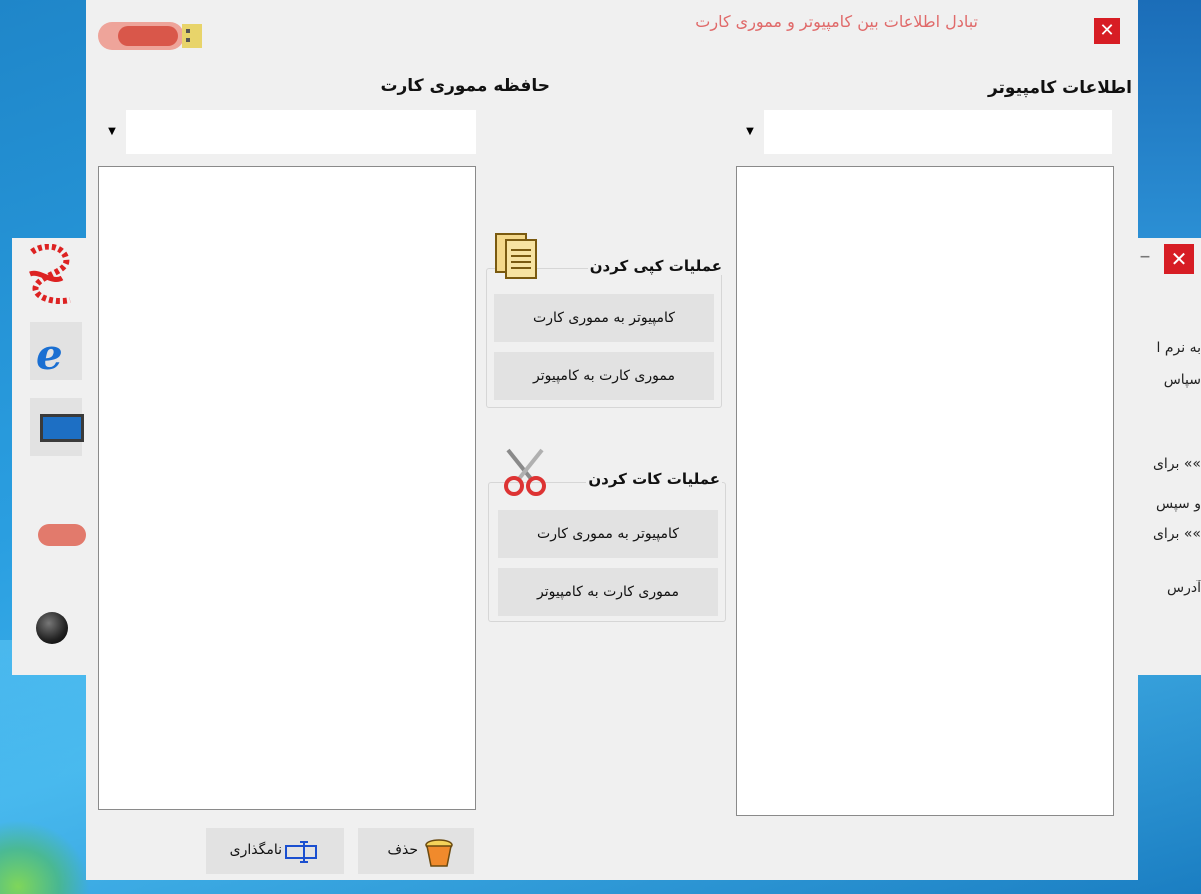  What do you see at coordinates (525, 472) in the screenshot?
I see `scissors-icon` at bounding box center [525, 472].